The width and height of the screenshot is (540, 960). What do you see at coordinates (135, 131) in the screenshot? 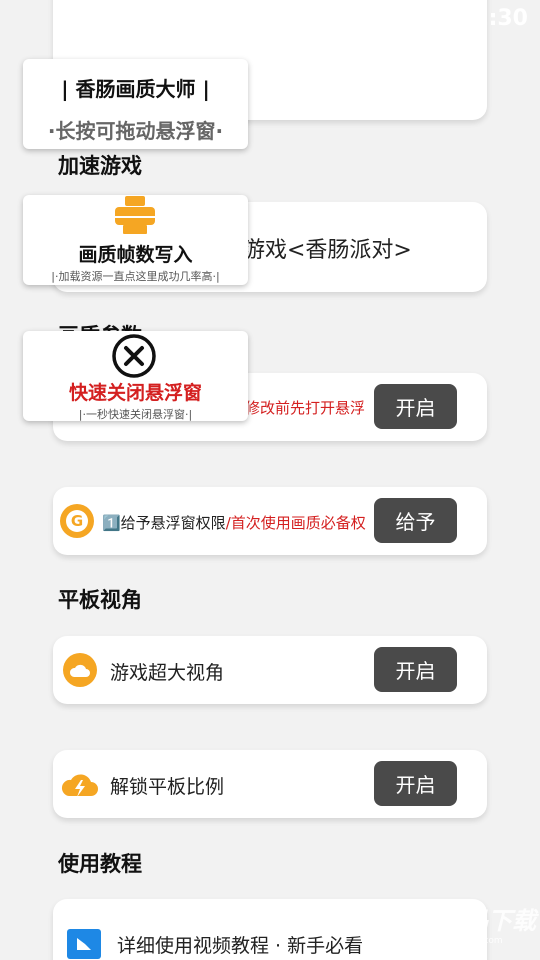
I see `floating-drag-hint: ·长按可拖动悬浮窗·` at bounding box center [135, 131].